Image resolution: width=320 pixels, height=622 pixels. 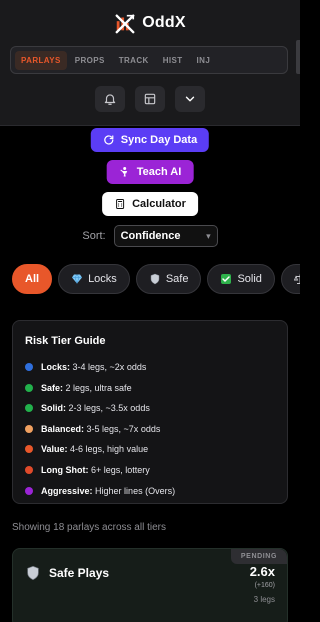 I want to click on tier-item: Safe: 2 legs, ultra safe, so click(x=150, y=388).